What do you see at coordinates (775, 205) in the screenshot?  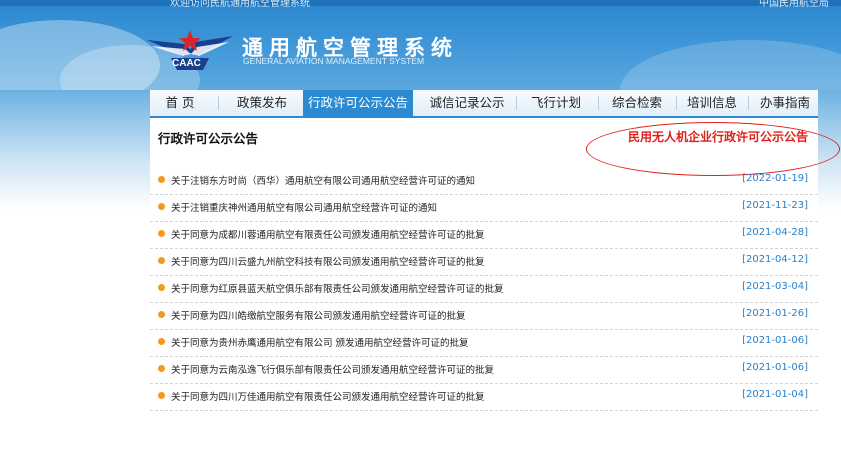 I see `notice-date: [2021-11-23]` at bounding box center [775, 205].